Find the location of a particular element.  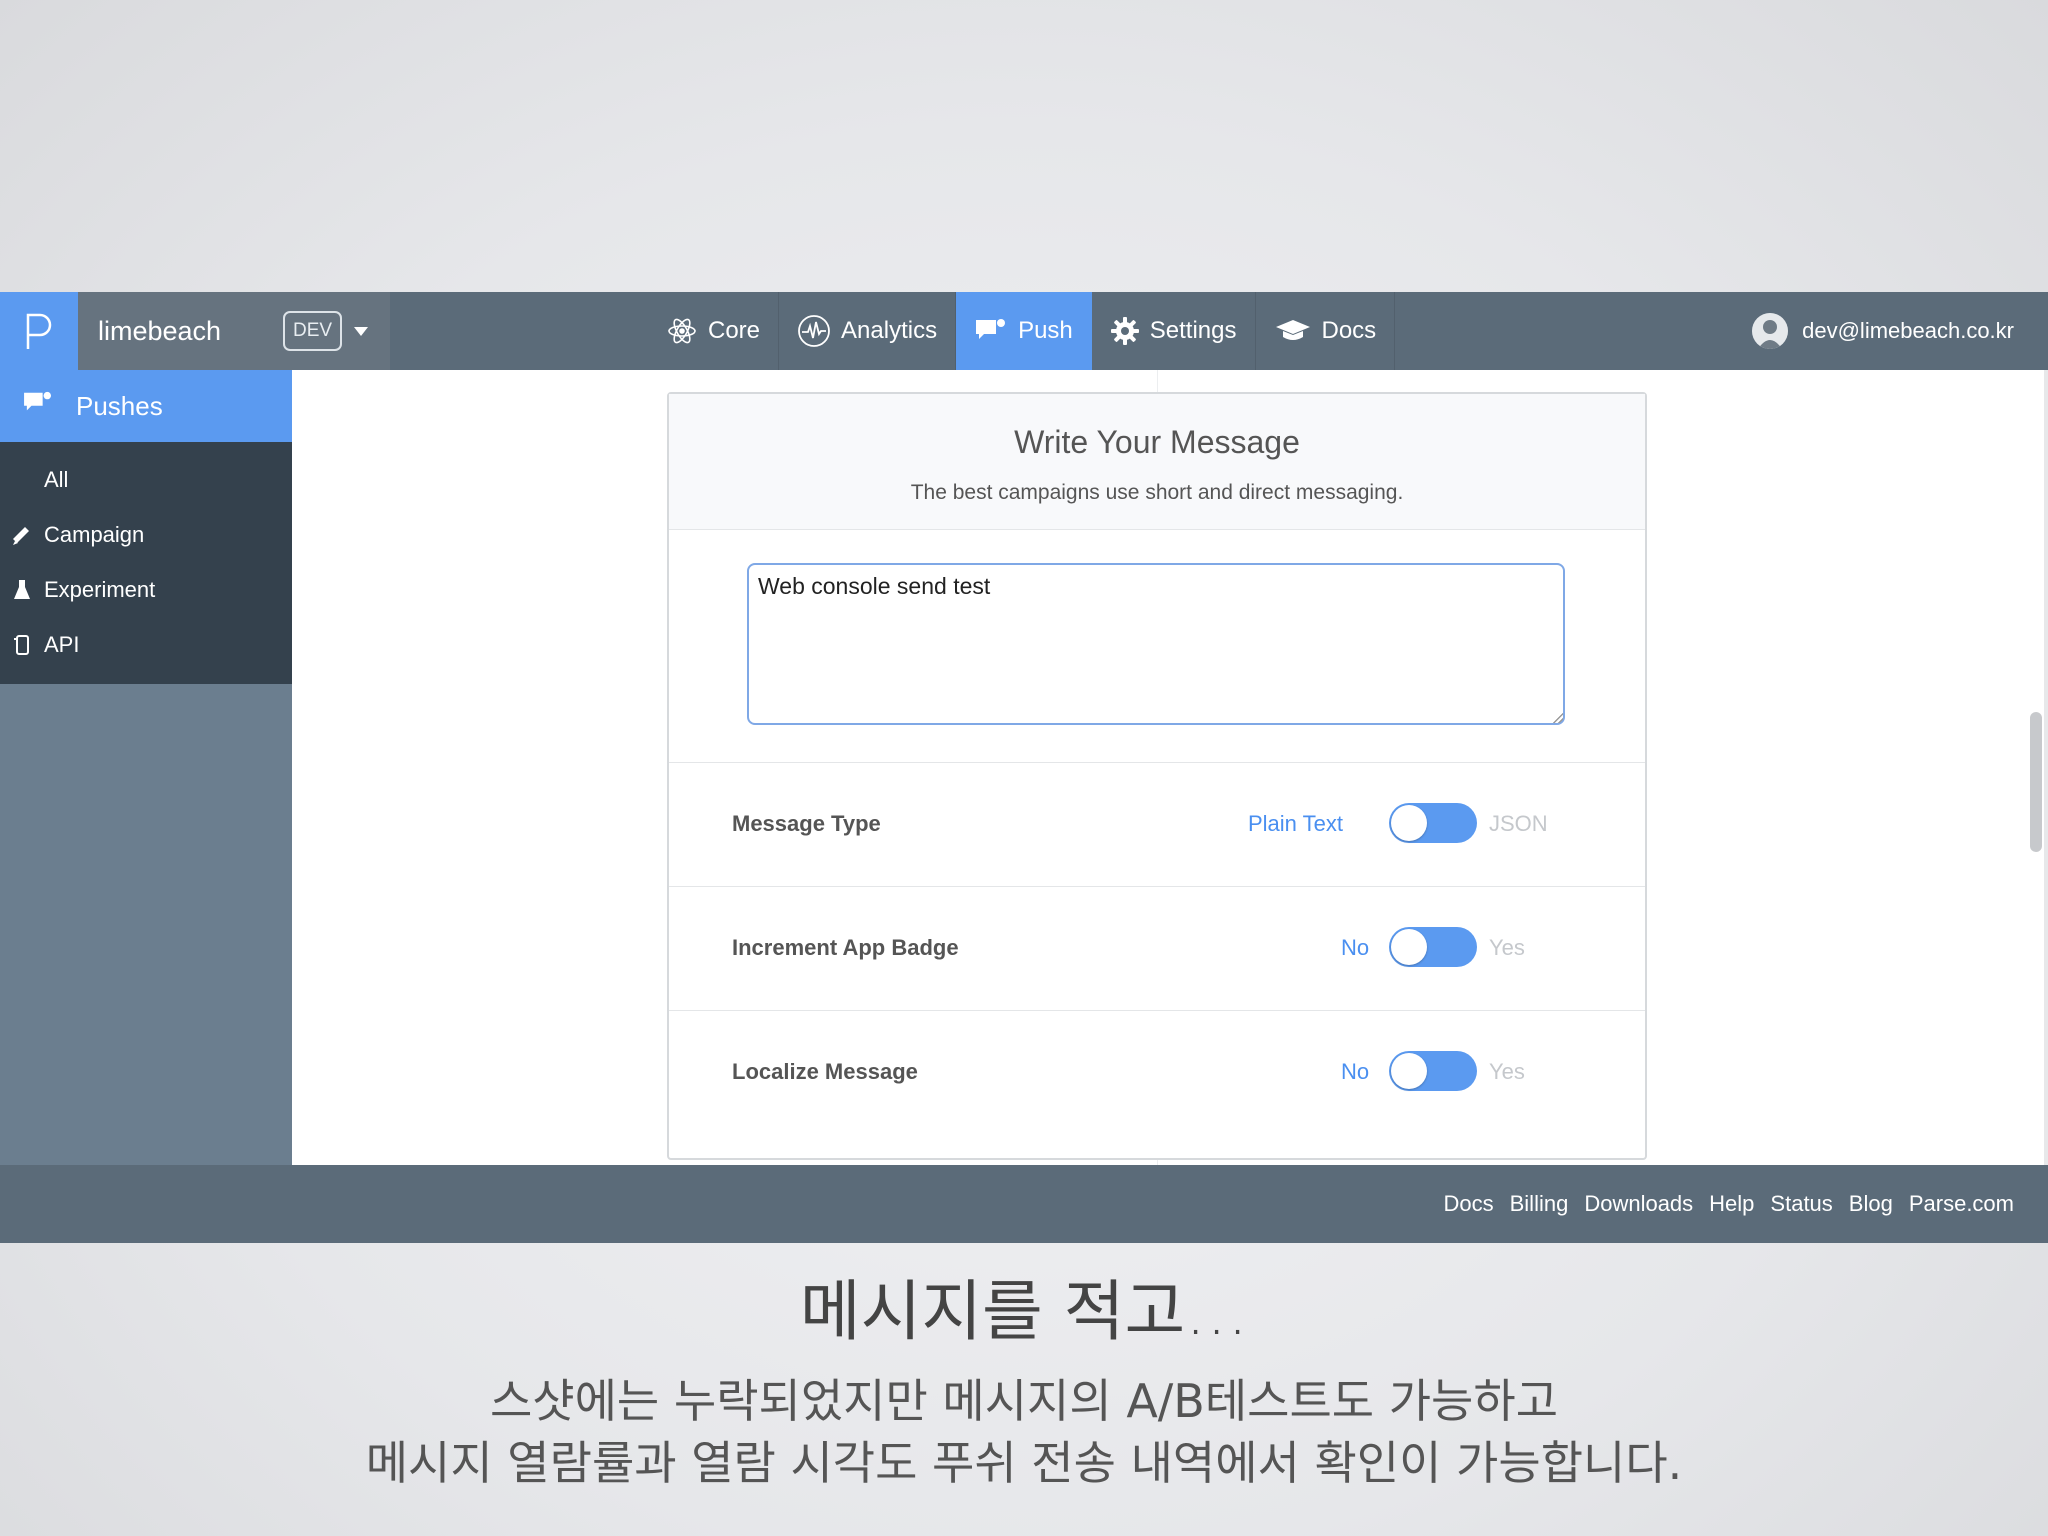

message-textarea: Web console send test is located at coordinates (1156, 644).